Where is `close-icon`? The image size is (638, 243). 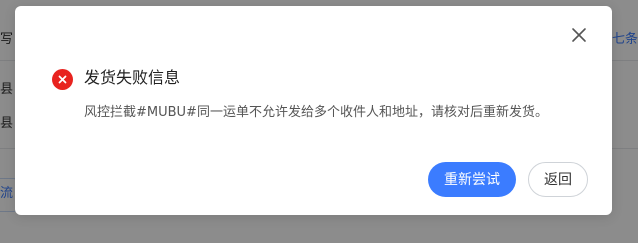 close-icon is located at coordinates (579, 35).